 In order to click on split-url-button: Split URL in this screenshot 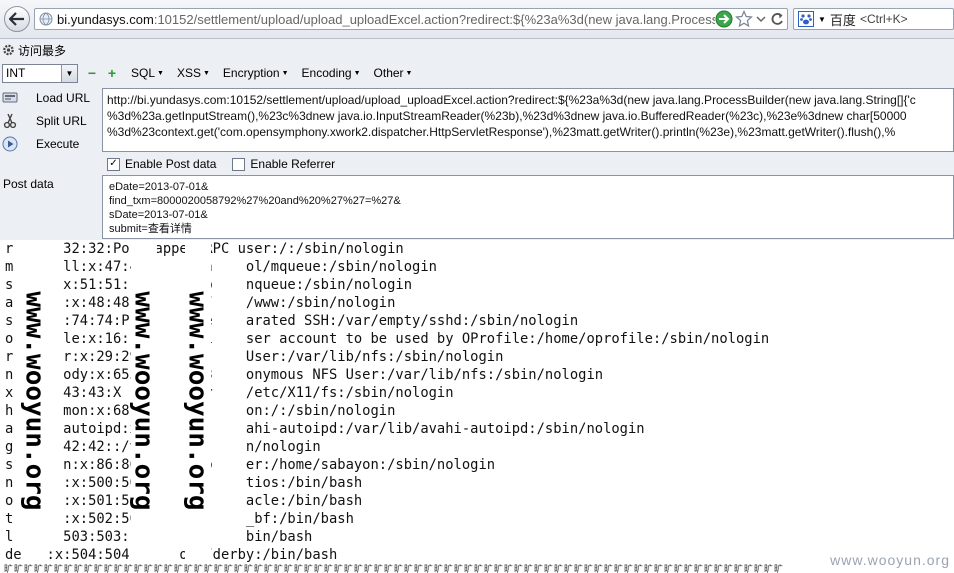, I will do `click(44, 121)`.